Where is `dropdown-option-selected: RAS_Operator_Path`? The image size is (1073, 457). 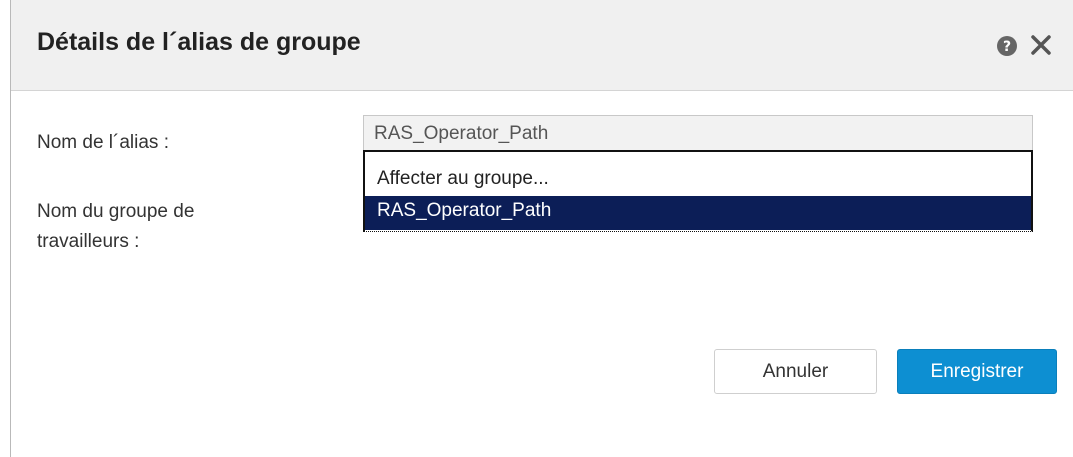 dropdown-option-selected: RAS_Operator_Path is located at coordinates (698, 213).